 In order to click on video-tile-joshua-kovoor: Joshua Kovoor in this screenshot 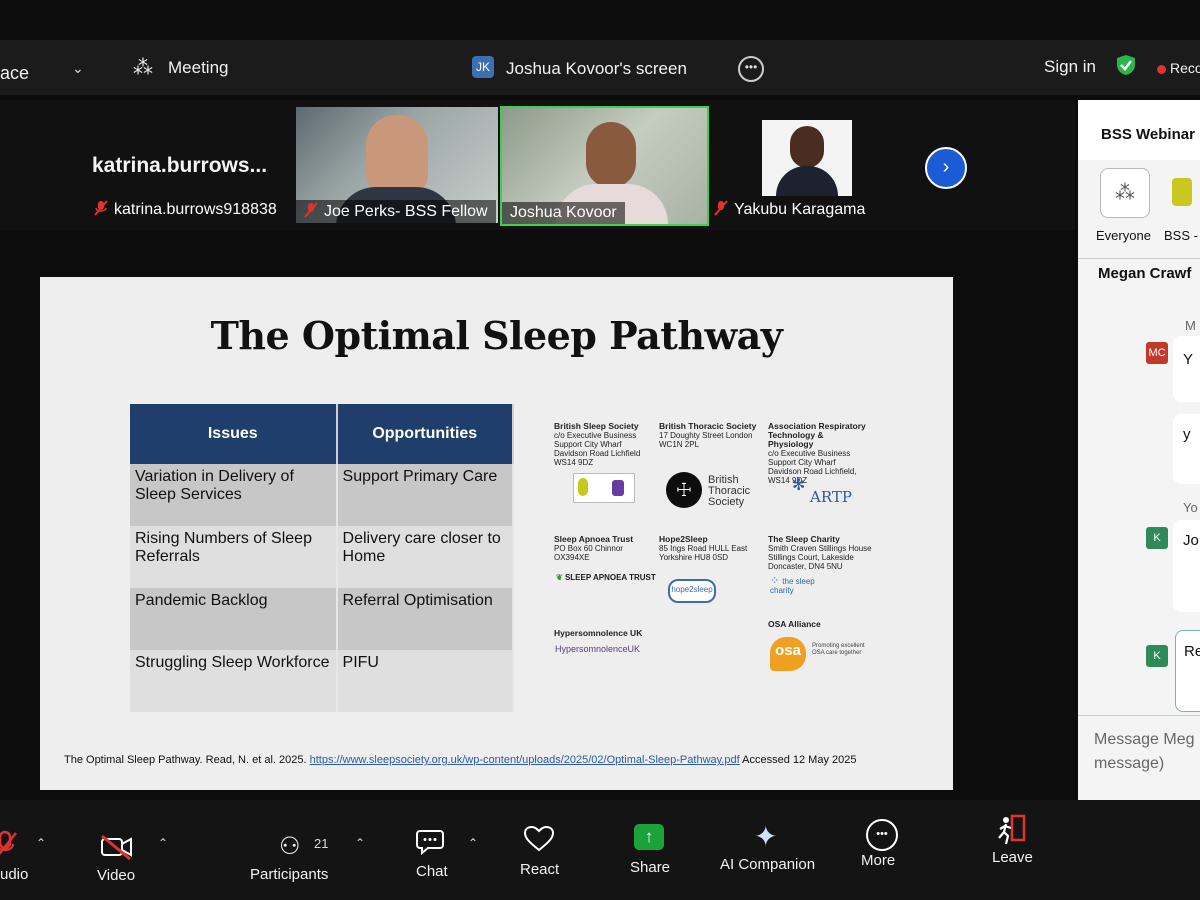, I will do `click(604, 166)`.